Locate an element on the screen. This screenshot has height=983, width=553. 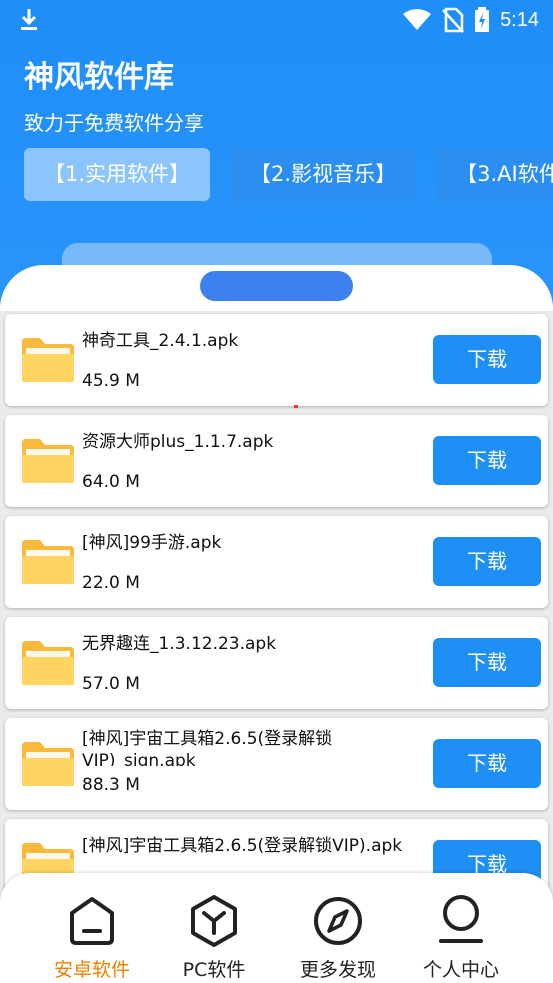
user-icon is located at coordinates (461, 919).